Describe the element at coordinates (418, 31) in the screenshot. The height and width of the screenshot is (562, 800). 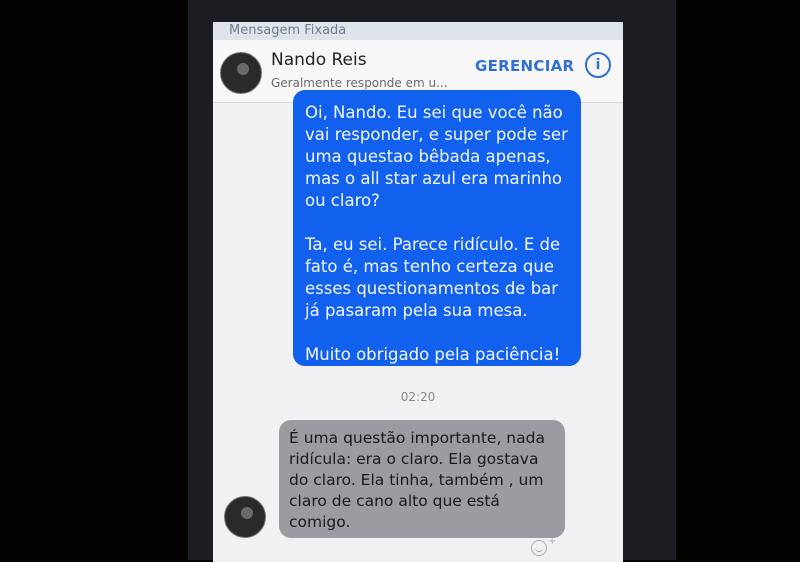
I see `pinned-message-bar: Mensagem Fixada` at that location.